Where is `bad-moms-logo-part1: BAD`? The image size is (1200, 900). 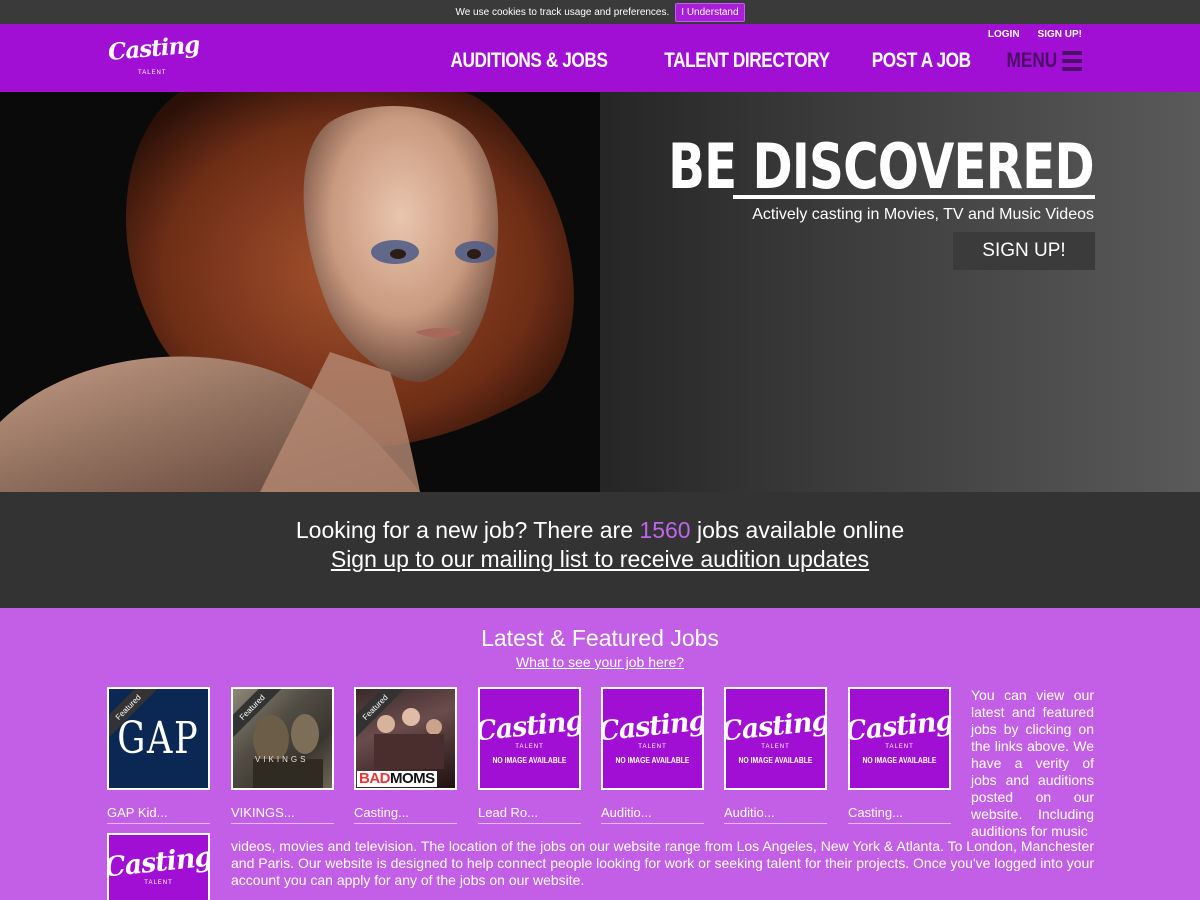 bad-moms-logo-part1: BAD is located at coordinates (375, 778).